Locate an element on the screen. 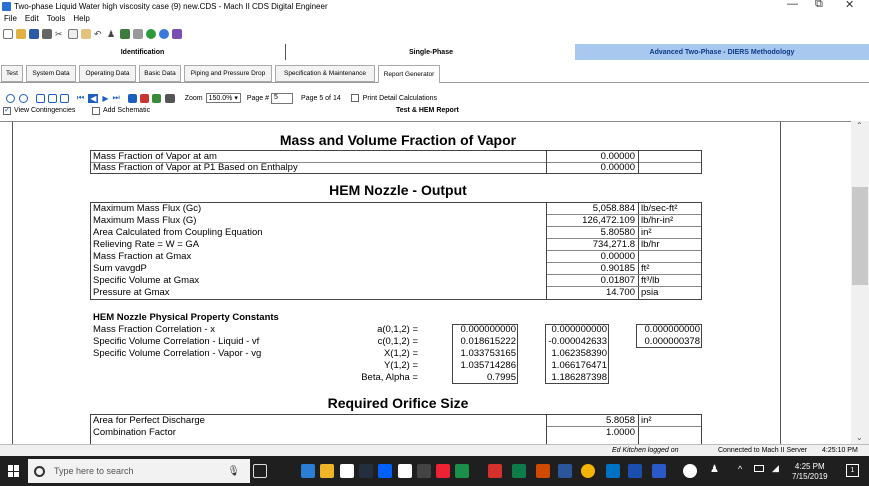 The width and height of the screenshot is (869, 486). volume-icon: ◢ is located at coordinates (775, 468).